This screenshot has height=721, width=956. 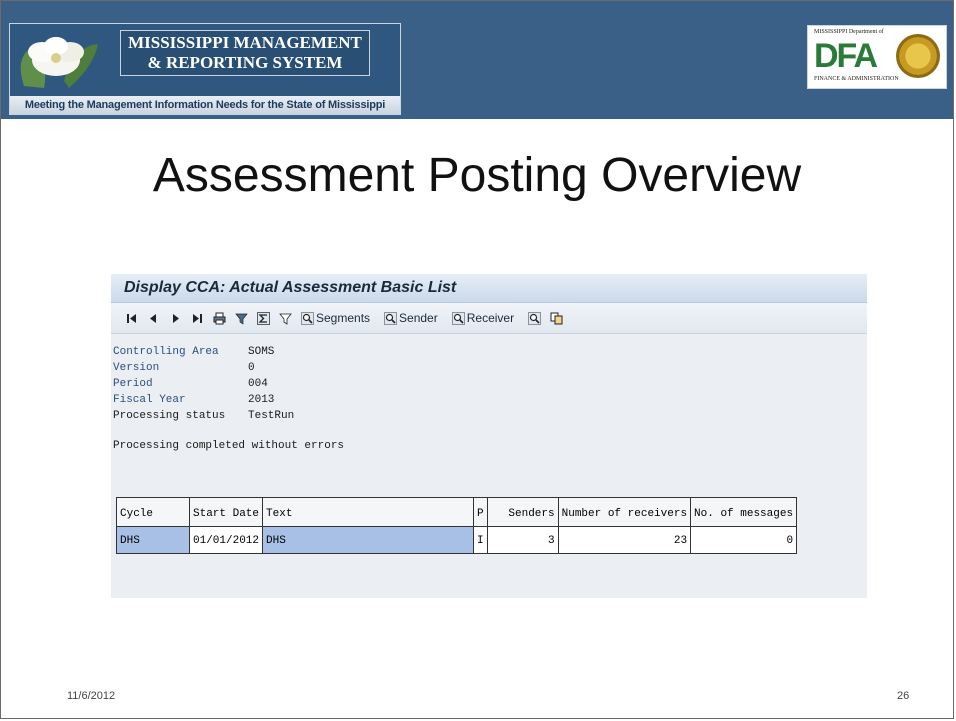 What do you see at coordinates (263, 318) in the screenshot?
I see `sum-icon` at bounding box center [263, 318].